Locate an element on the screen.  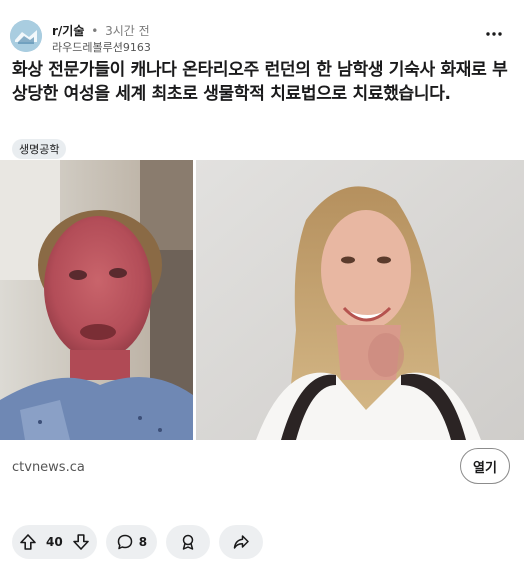
vote-control: 40 is located at coordinates (54, 542).